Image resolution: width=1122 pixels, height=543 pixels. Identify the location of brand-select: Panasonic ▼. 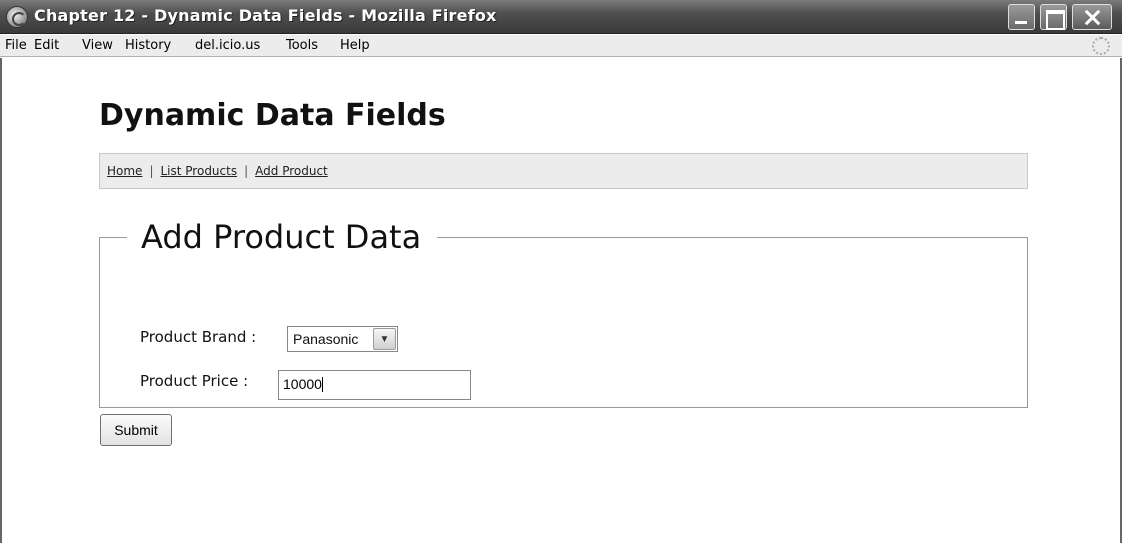
(342, 339).